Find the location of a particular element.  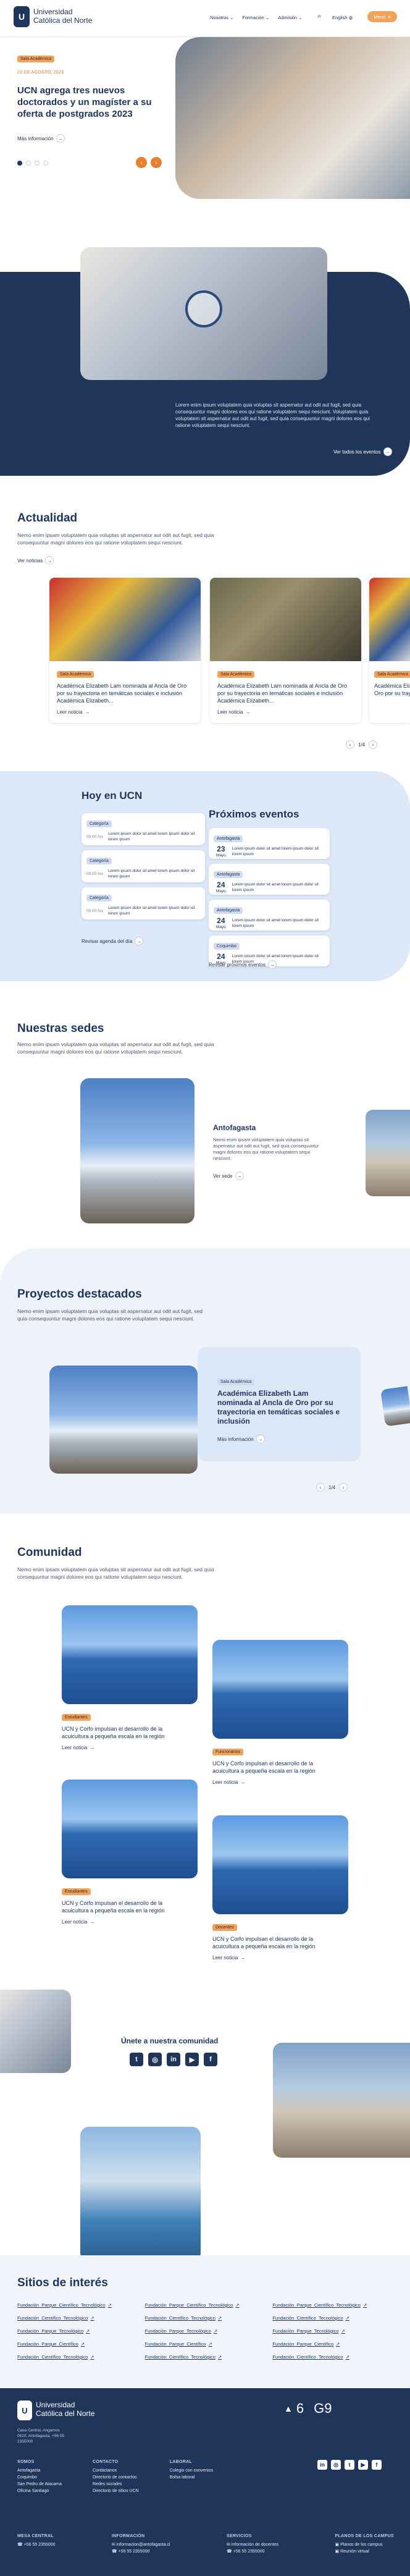

footer-link: San Pedro de Atacama is located at coordinates (40, 2484).